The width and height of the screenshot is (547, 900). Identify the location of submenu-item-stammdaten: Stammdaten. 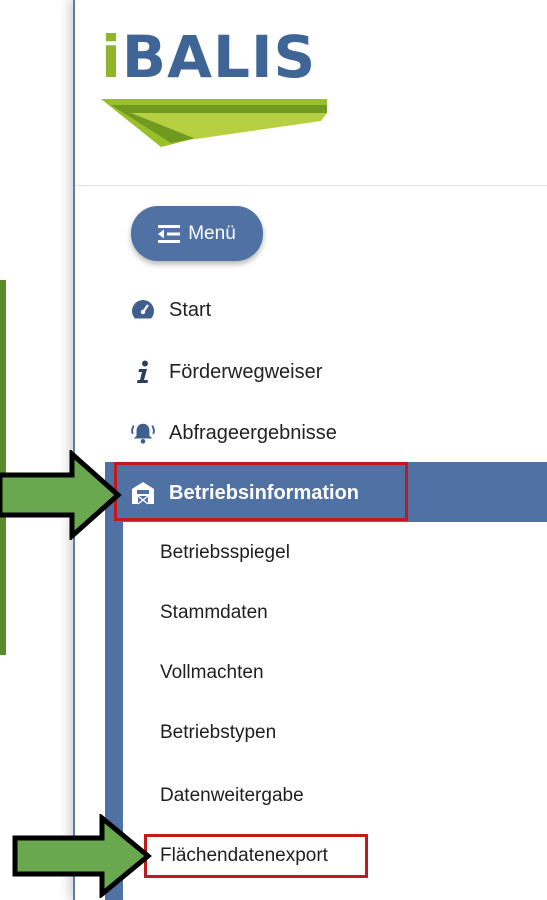
(214, 613).